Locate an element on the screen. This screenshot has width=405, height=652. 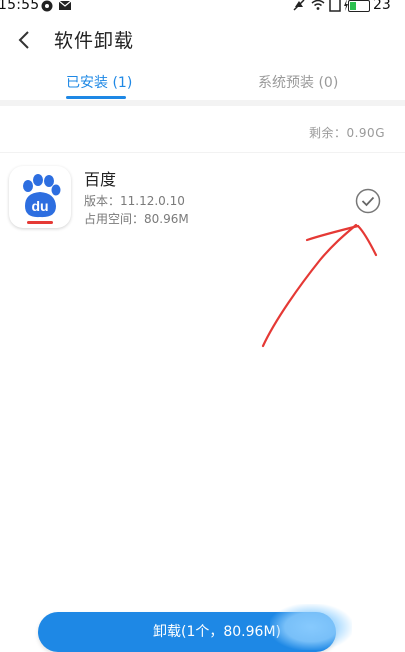
tab-installed: 已安装 (1) is located at coordinates (99, 82).